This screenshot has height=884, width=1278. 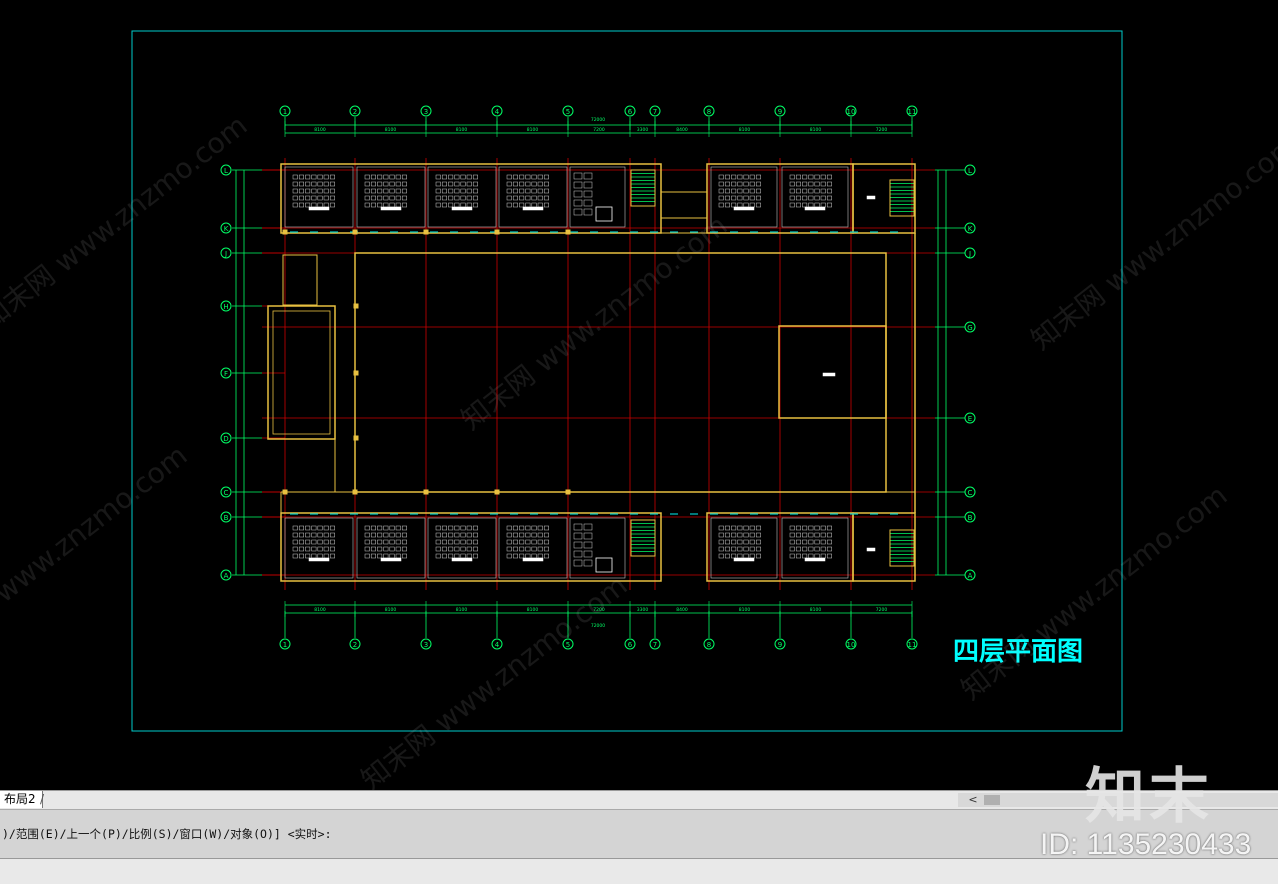 What do you see at coordinates (494, 679) in the screenshot?
I see `watermark-diagonal: 知末网 www.znzmo.com` at bounding box center [494, 679].